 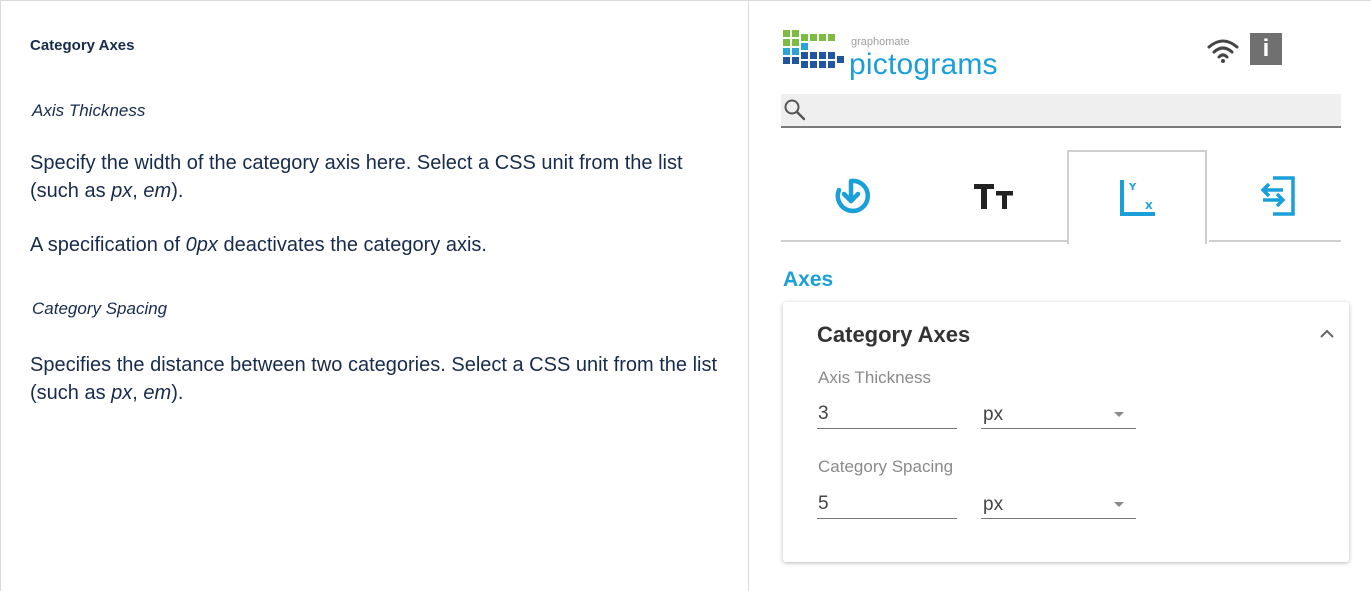 I want to click on chevron-up-icon, so click(x=1327, y=334).